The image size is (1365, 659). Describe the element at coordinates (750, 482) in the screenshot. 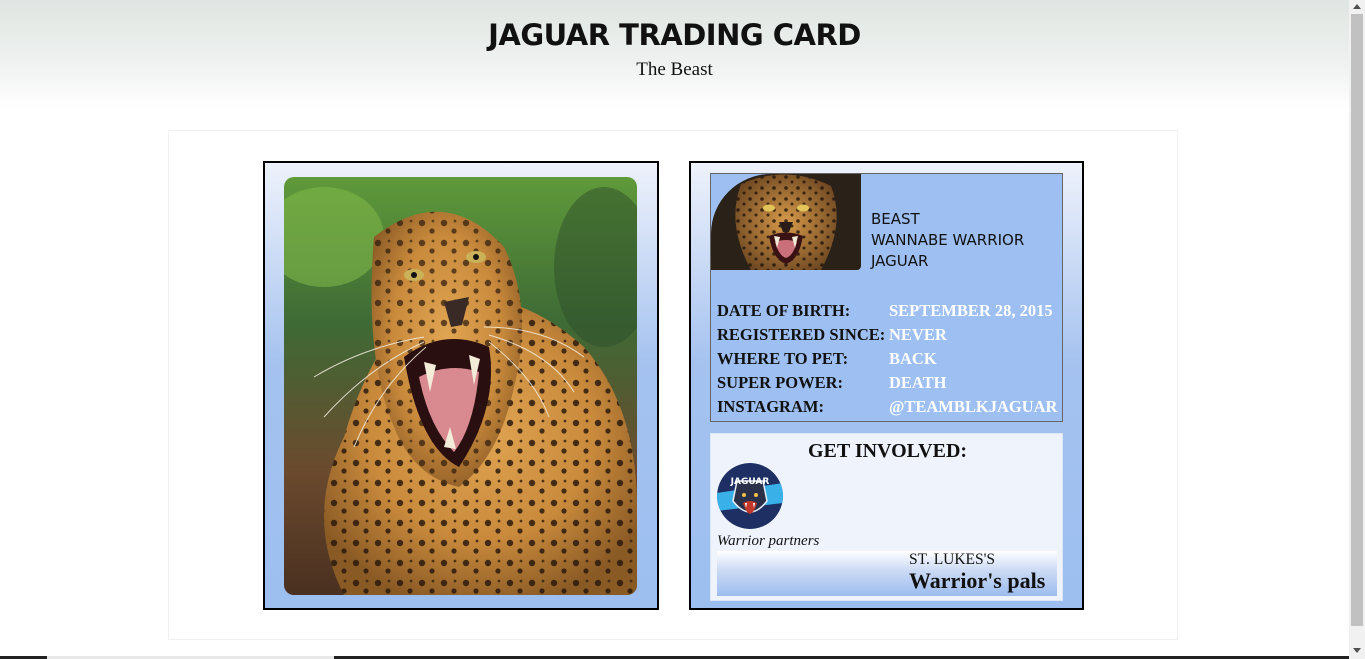

I see `badge-text: JAGUAR` at that location.